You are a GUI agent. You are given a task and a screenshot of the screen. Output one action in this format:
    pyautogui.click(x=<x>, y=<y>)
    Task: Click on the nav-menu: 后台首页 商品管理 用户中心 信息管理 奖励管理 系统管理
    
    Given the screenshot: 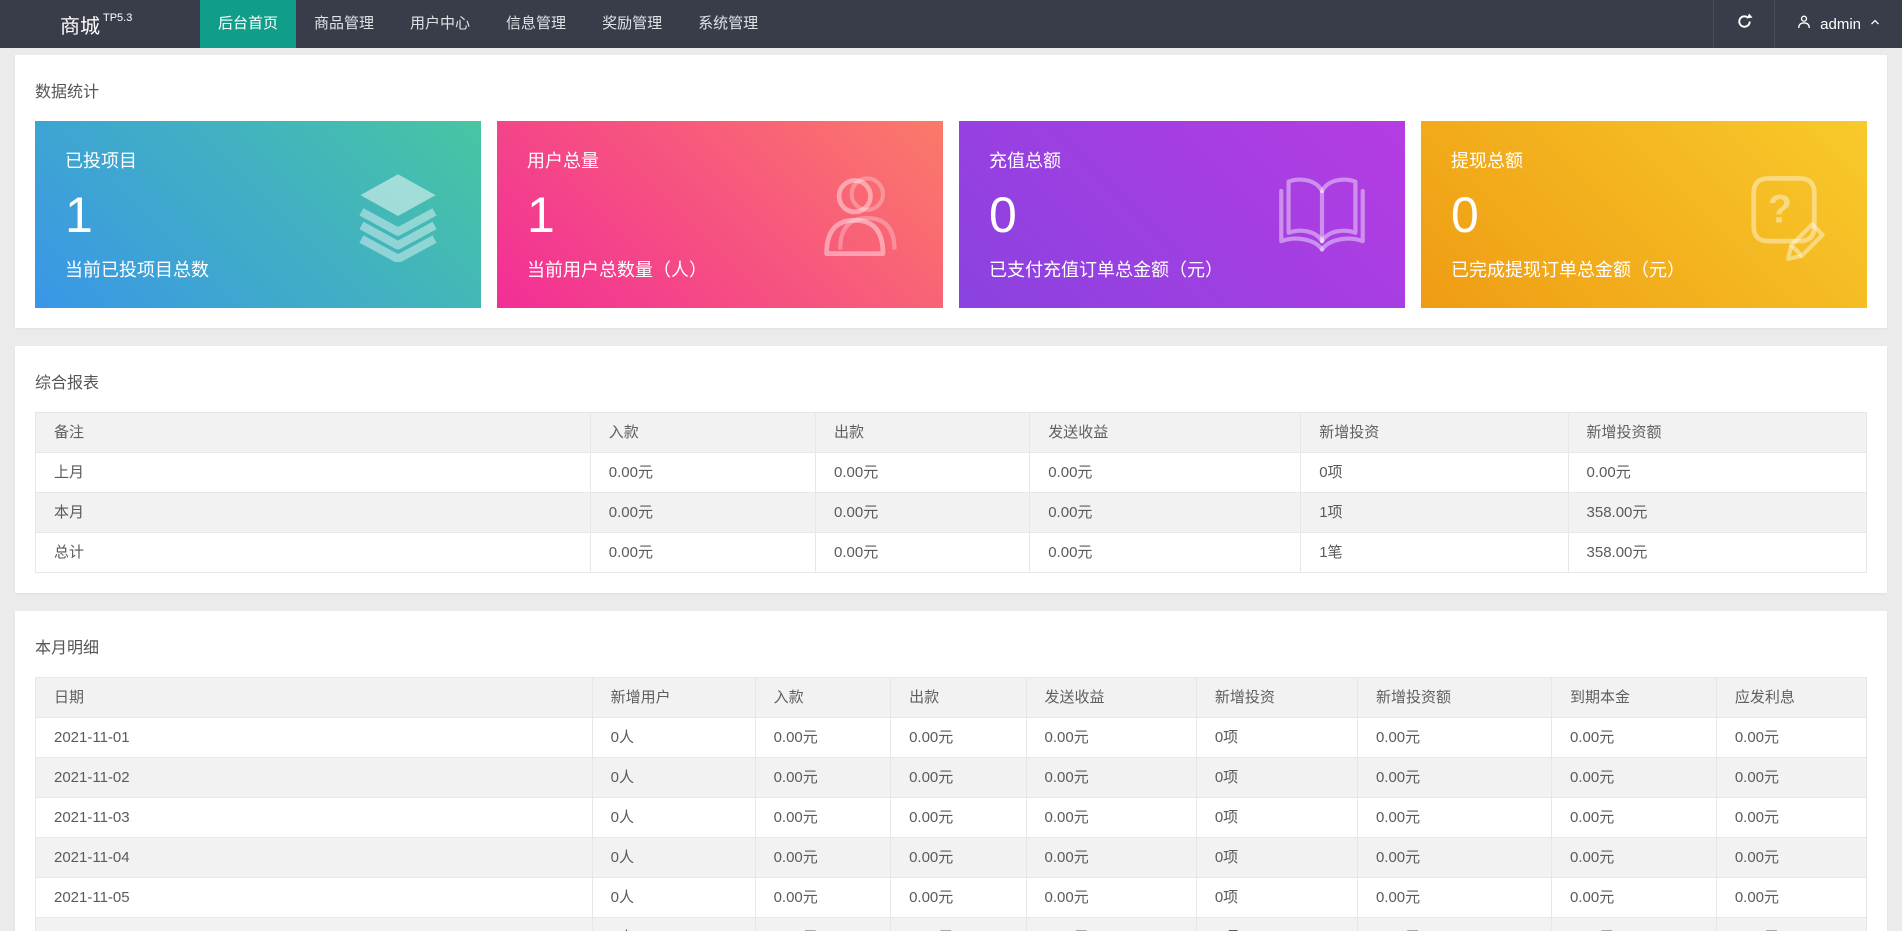 What is the action you would take?
    pyautogui.click(x=488, y=24)
    